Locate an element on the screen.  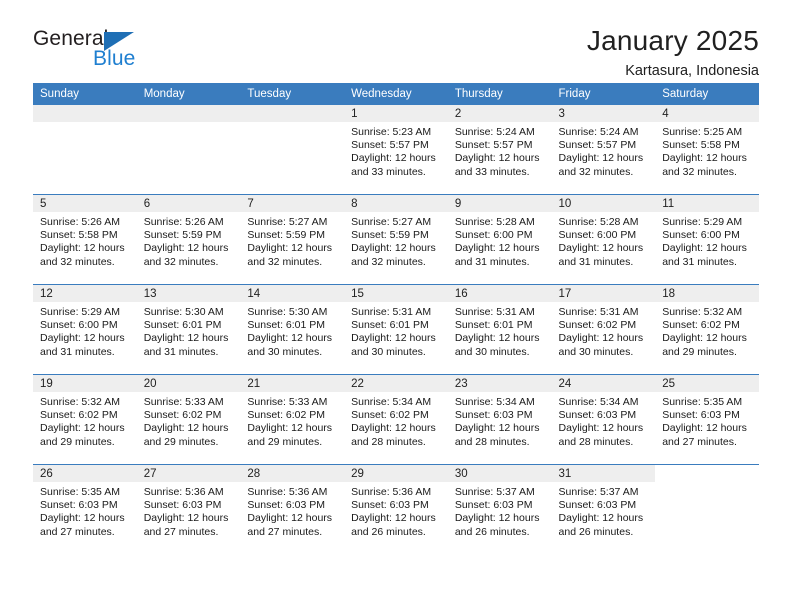
logo-text-blue: Blue is located at coordinates (114, 58).